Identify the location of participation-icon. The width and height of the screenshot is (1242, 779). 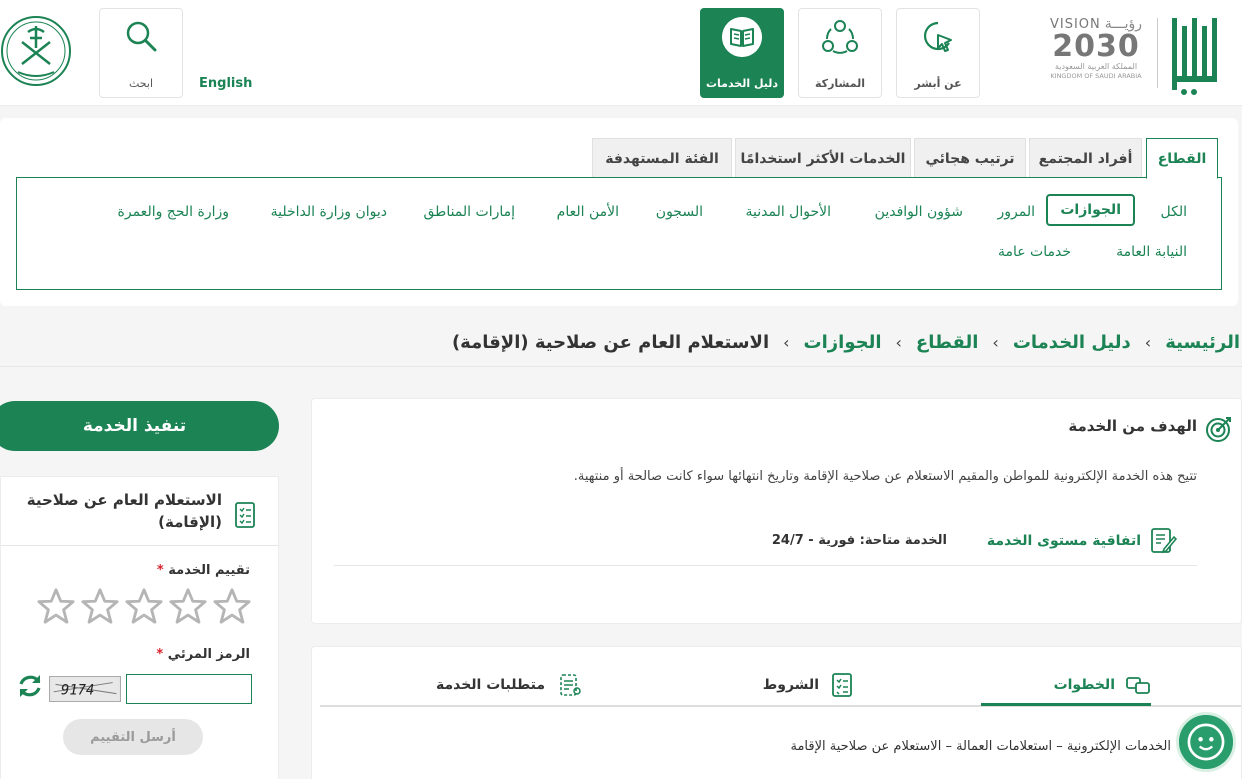
(840, 37).